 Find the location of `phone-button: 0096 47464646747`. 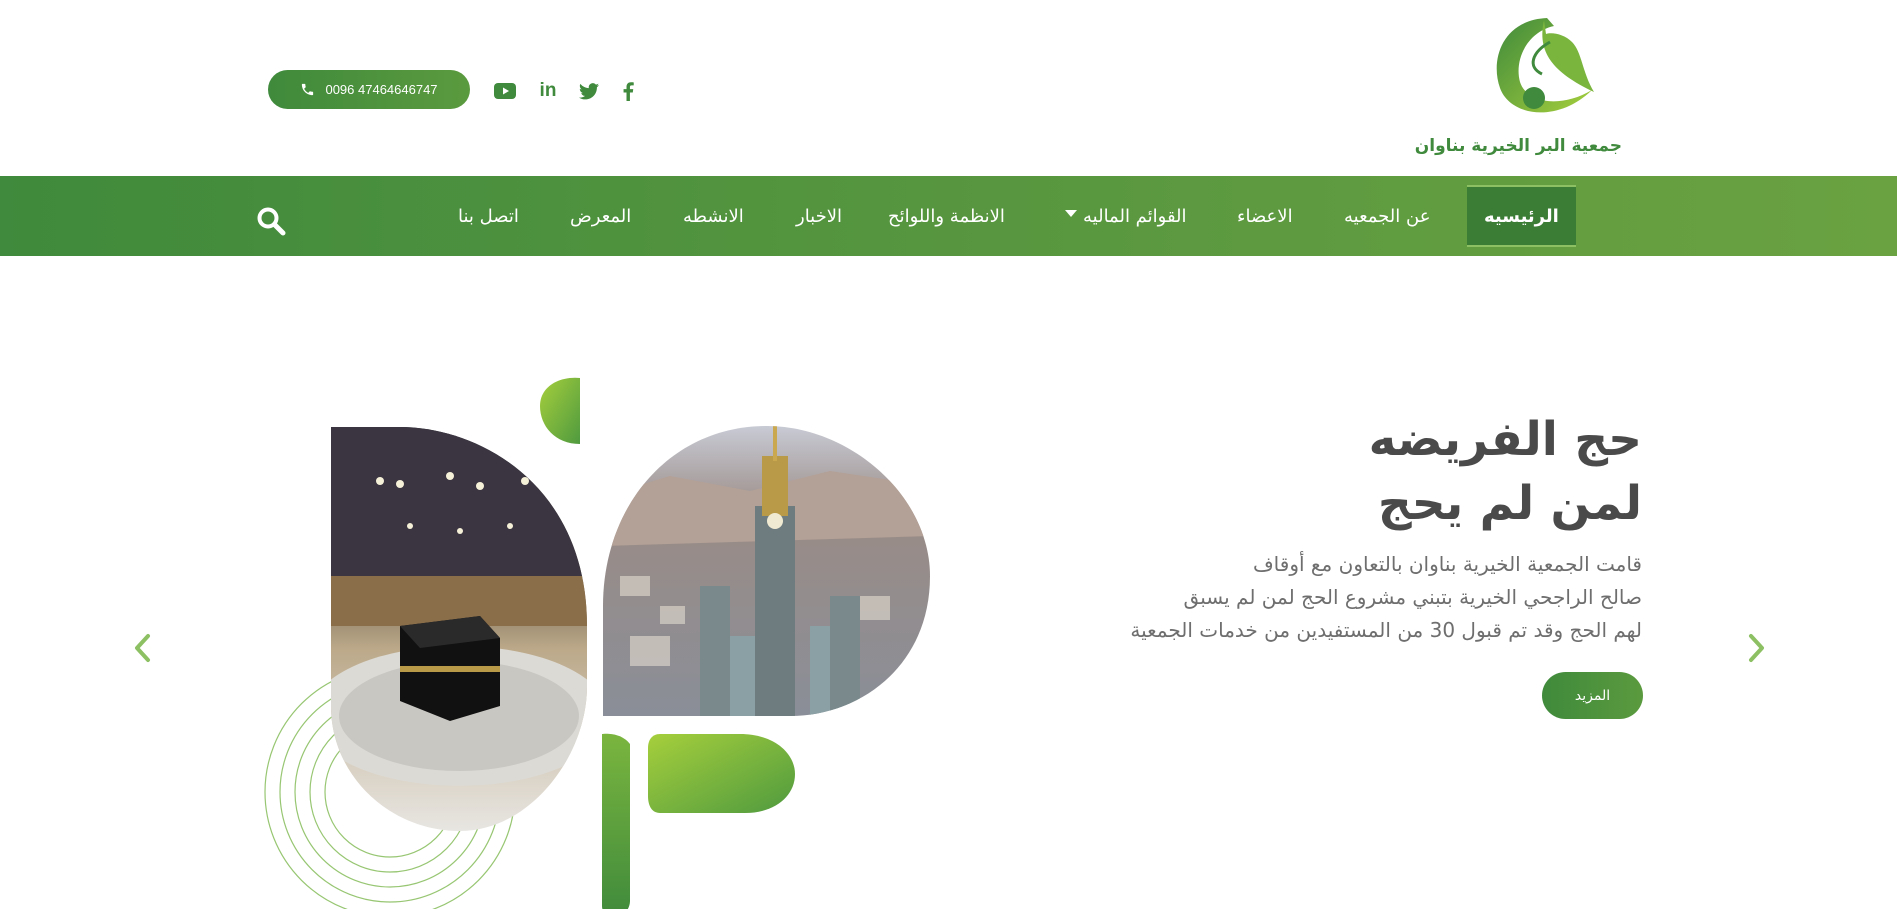

phone-button: 0096 47464646747 is located at coordinates (369, 89).